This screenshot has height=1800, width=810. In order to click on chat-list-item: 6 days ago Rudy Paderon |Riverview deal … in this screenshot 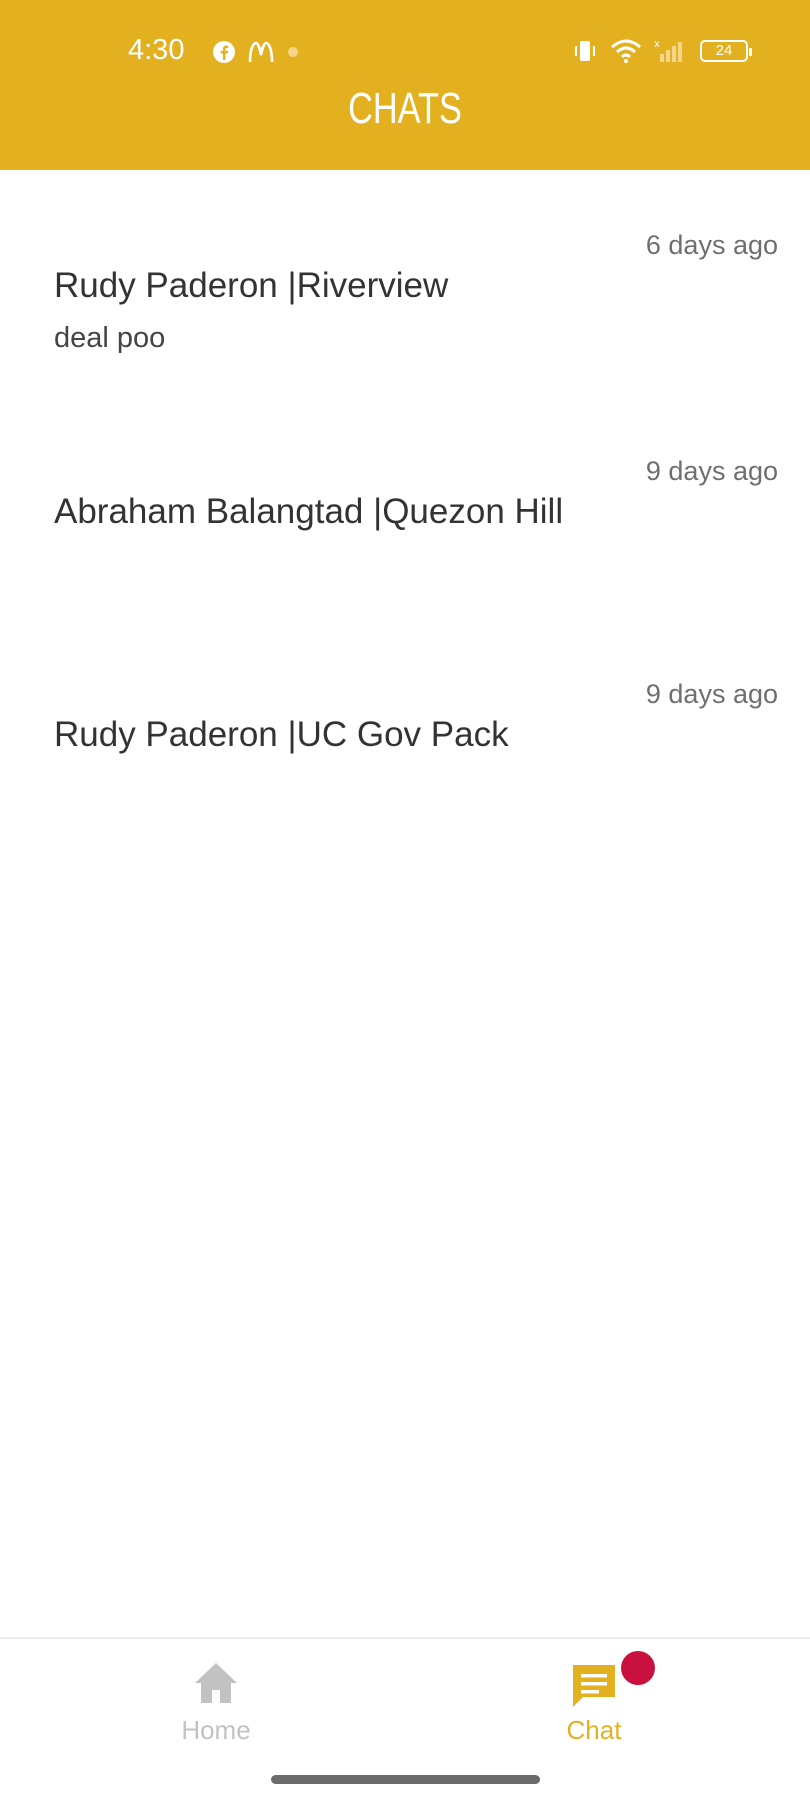, I will do `click(405, 330)`.